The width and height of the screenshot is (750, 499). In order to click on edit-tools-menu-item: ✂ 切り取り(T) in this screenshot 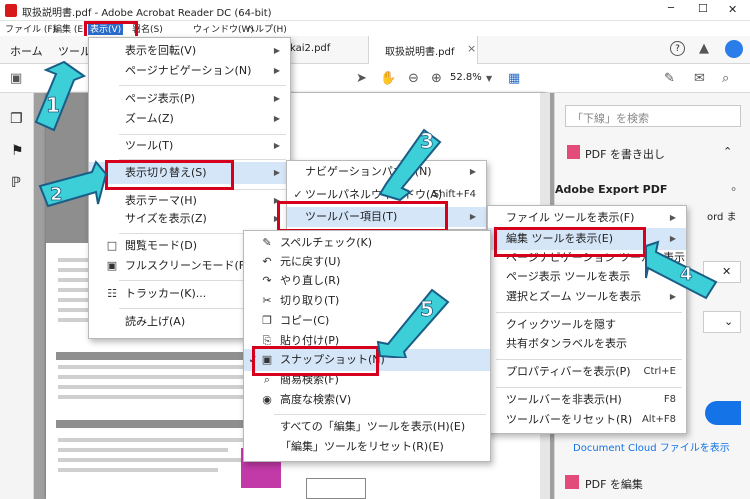, I will do `click(367, 301)`.